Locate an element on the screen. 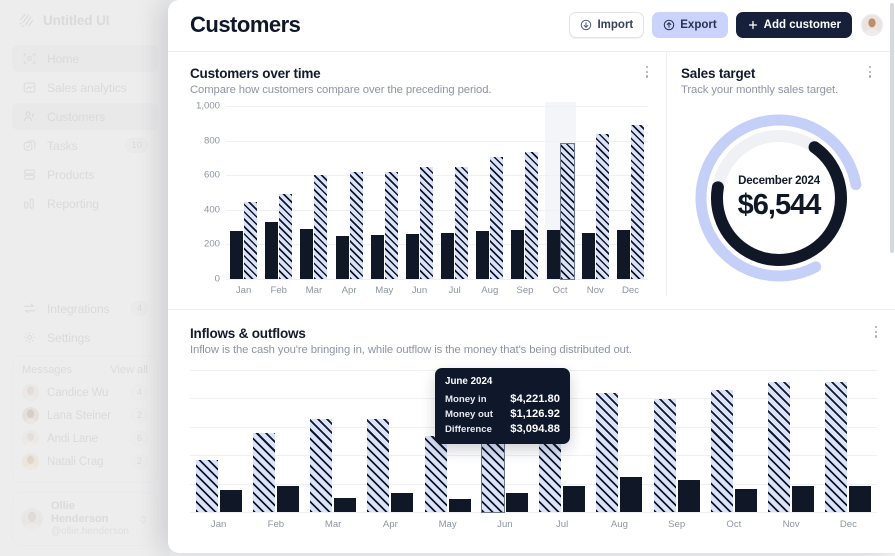 The width and height of the screenshot is (895, 556). x-axis-tick: Jun is located at coordinates (419, 290).